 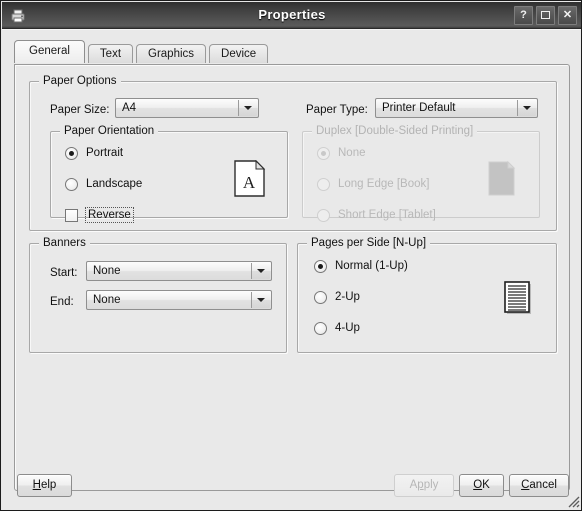 What do you see at coordinates (109, 215) in the screenshot?
I see `checkbox-reverse-label: Reverse` at bounding box center [109, 215].